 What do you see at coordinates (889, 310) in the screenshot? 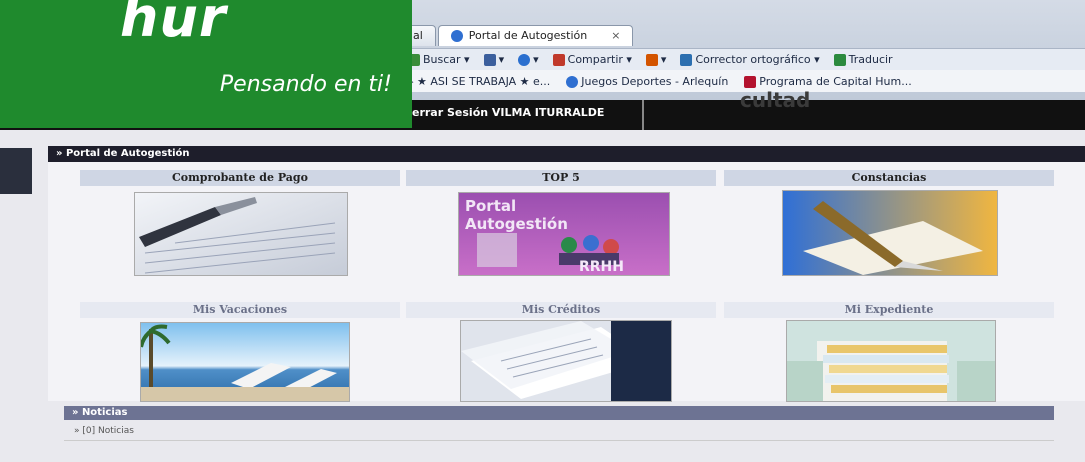
I see `expediente-title: Mi Expediente` at bounding box center [889, 310].